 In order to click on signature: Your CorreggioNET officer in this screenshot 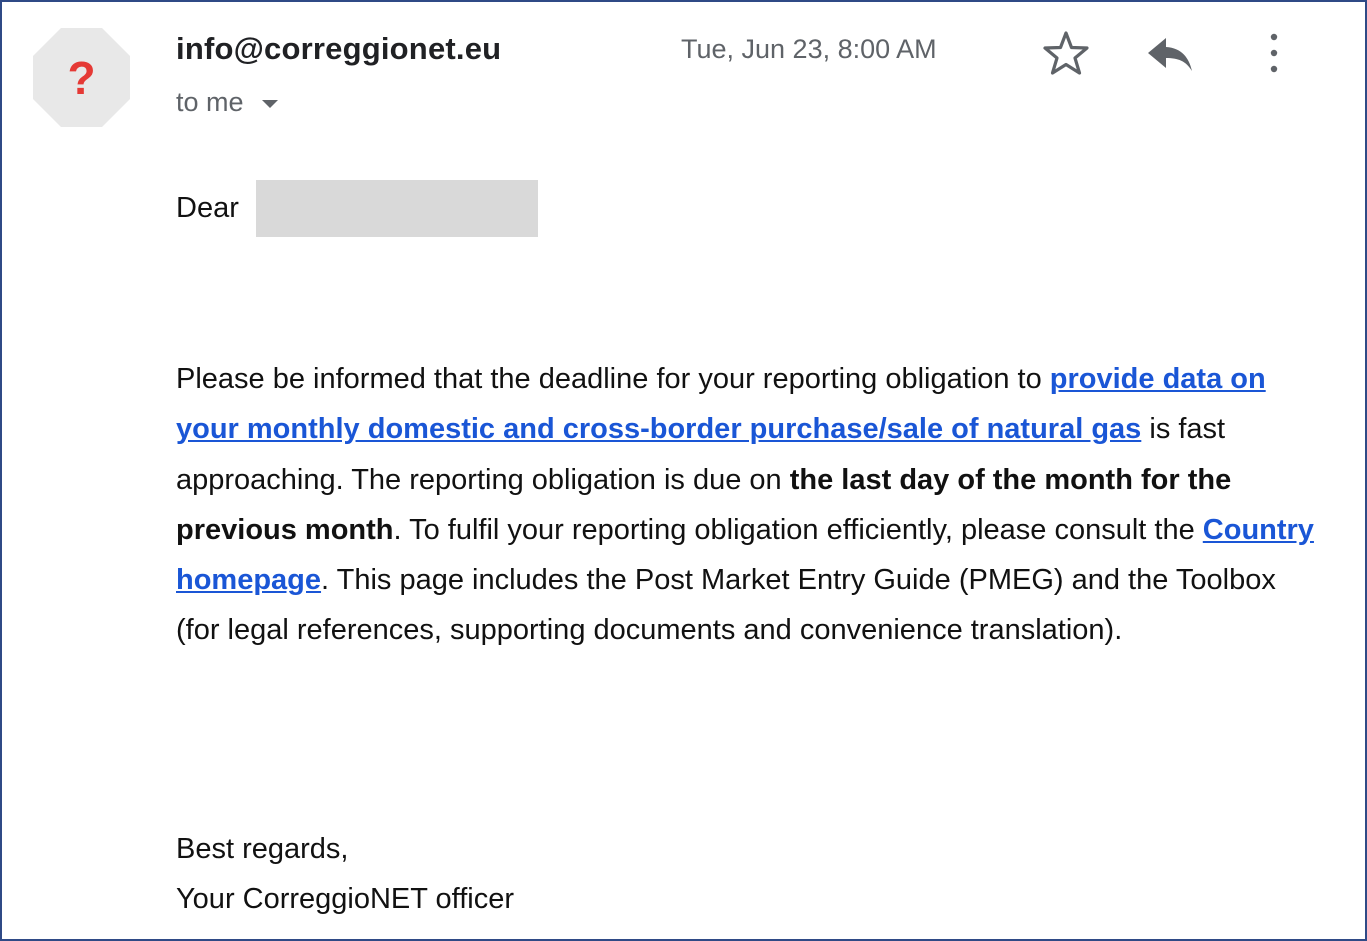, I will do `click(345, 899)`.